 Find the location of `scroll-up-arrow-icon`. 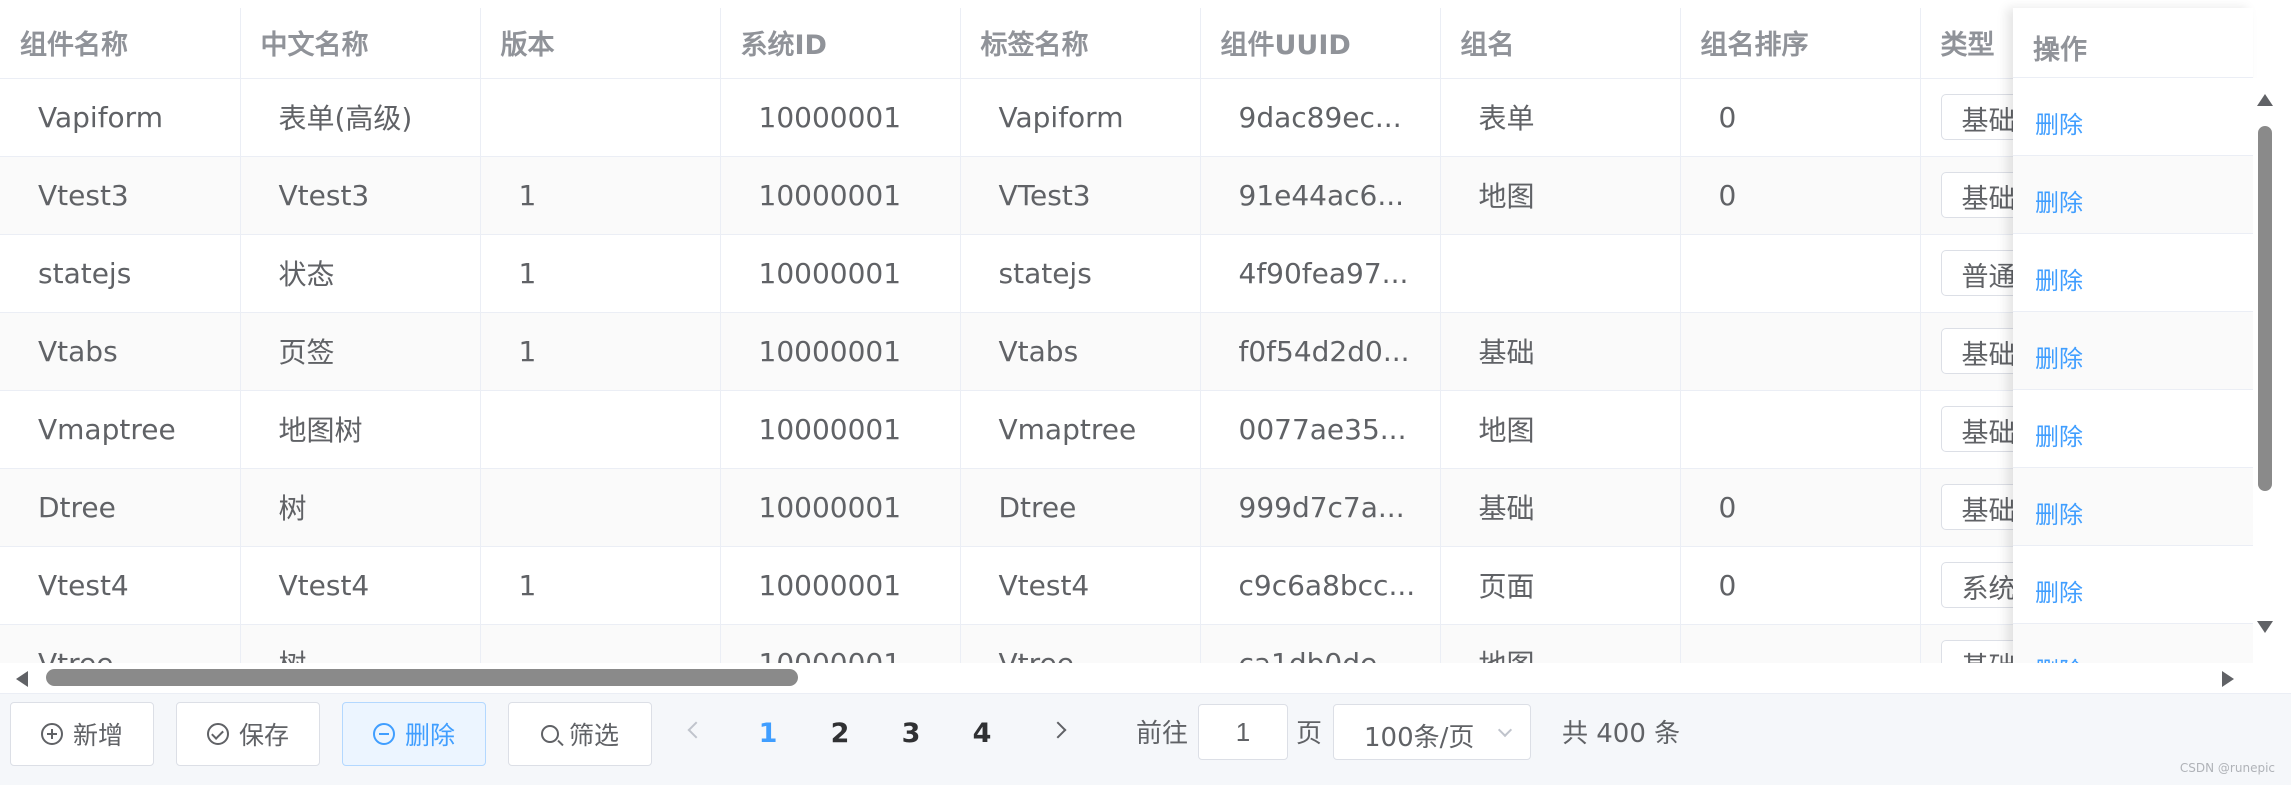

scroll-up-arrow-icon is located at coordinates (2265, 100).